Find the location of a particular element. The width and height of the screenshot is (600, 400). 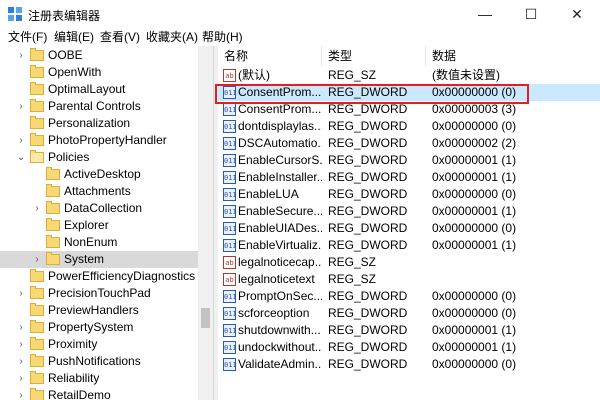

minimize-button: — is located at coordinates (485, 14).